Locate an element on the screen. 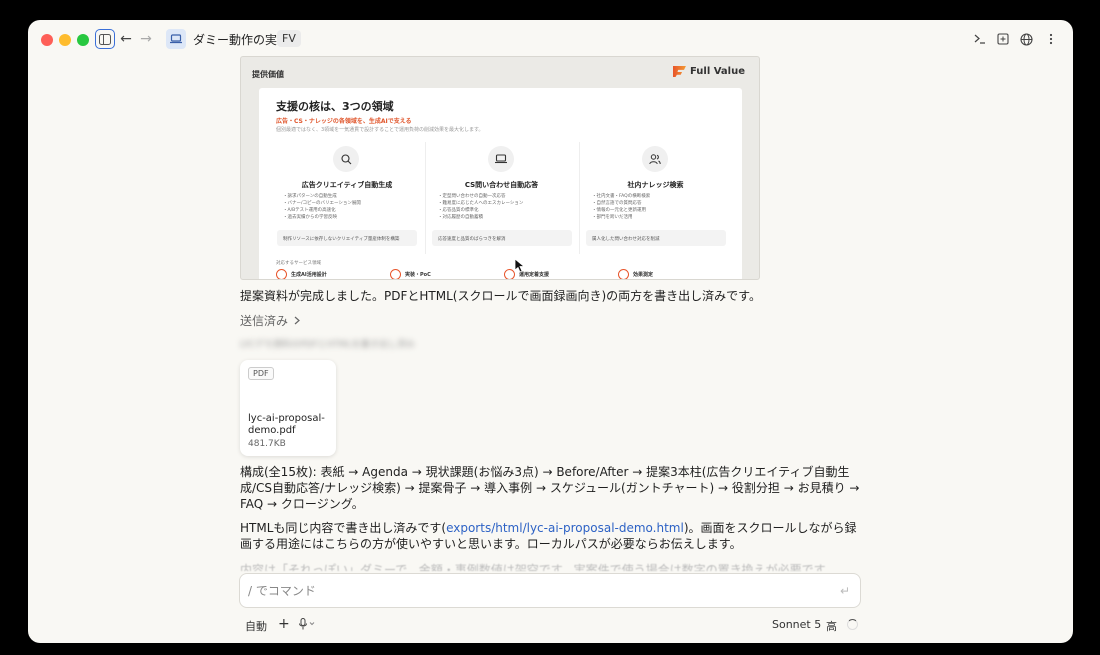 The image size is (1100, 655). enter-icon: ↵ is located at coordinates (845, 591).